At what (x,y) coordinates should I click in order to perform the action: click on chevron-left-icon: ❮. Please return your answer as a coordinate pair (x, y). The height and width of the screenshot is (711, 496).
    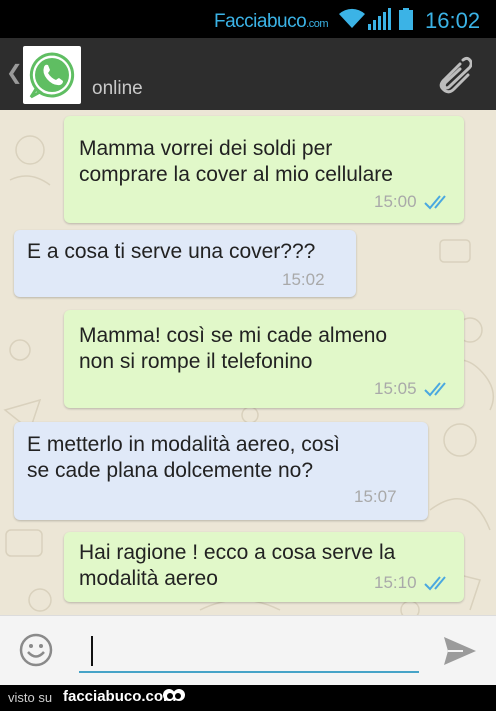
    Looking at the image, I should click on (14, 72).